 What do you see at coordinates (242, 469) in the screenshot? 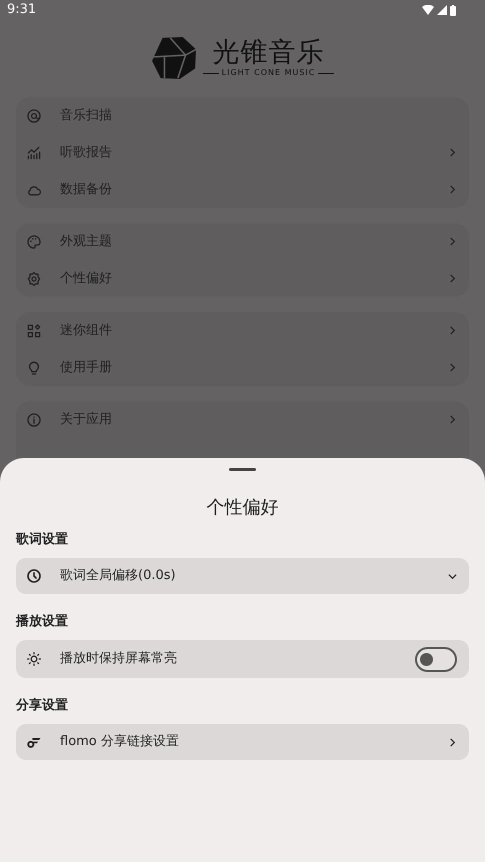
I see `drag-handle` at bounding box center [242, 469].